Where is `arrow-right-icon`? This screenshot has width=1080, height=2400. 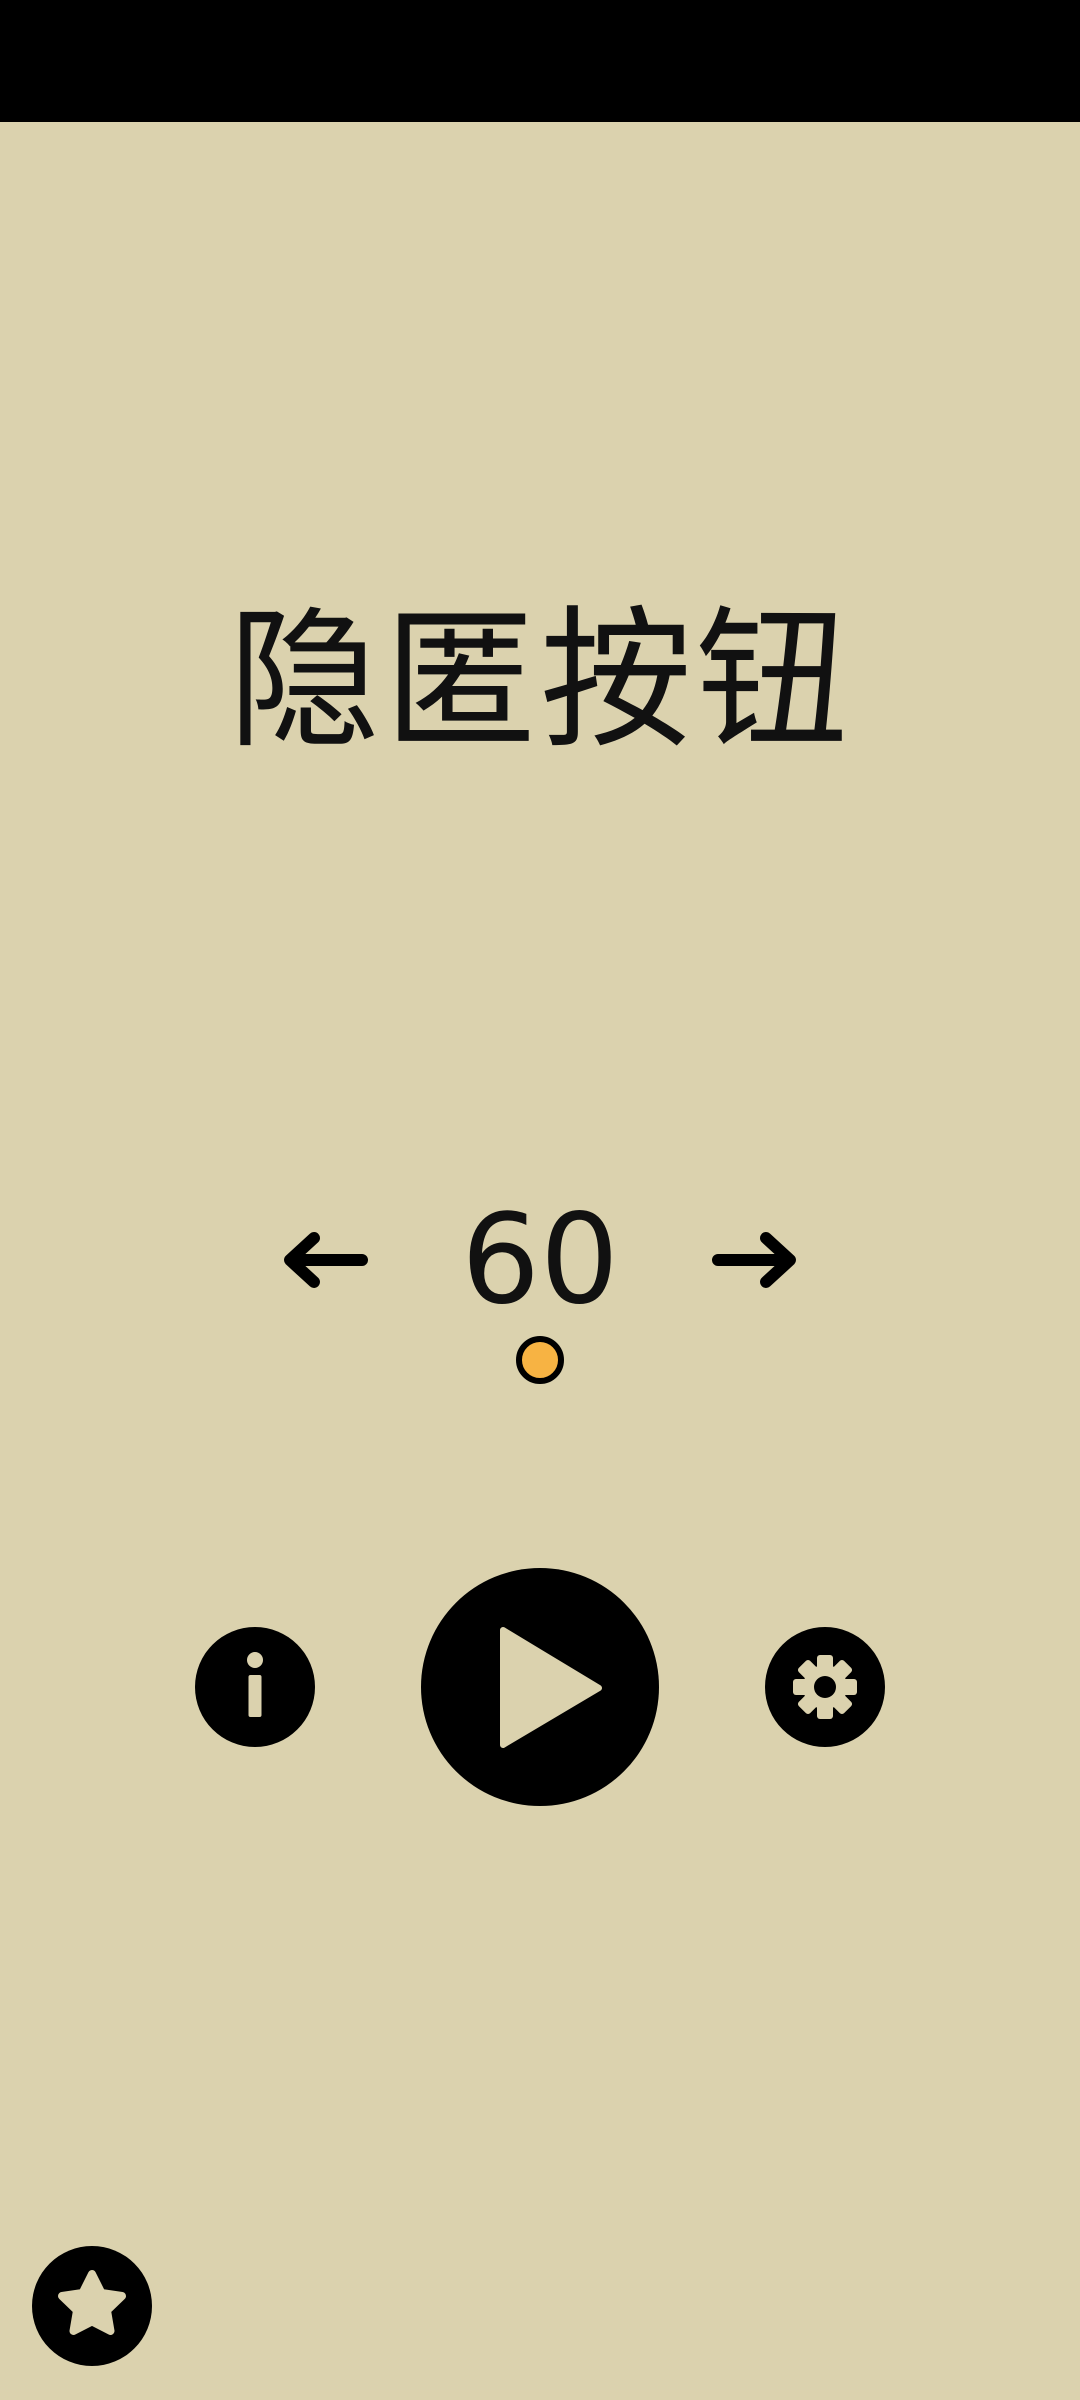 arrow-right-icon is located at coordinates (754, 1260).